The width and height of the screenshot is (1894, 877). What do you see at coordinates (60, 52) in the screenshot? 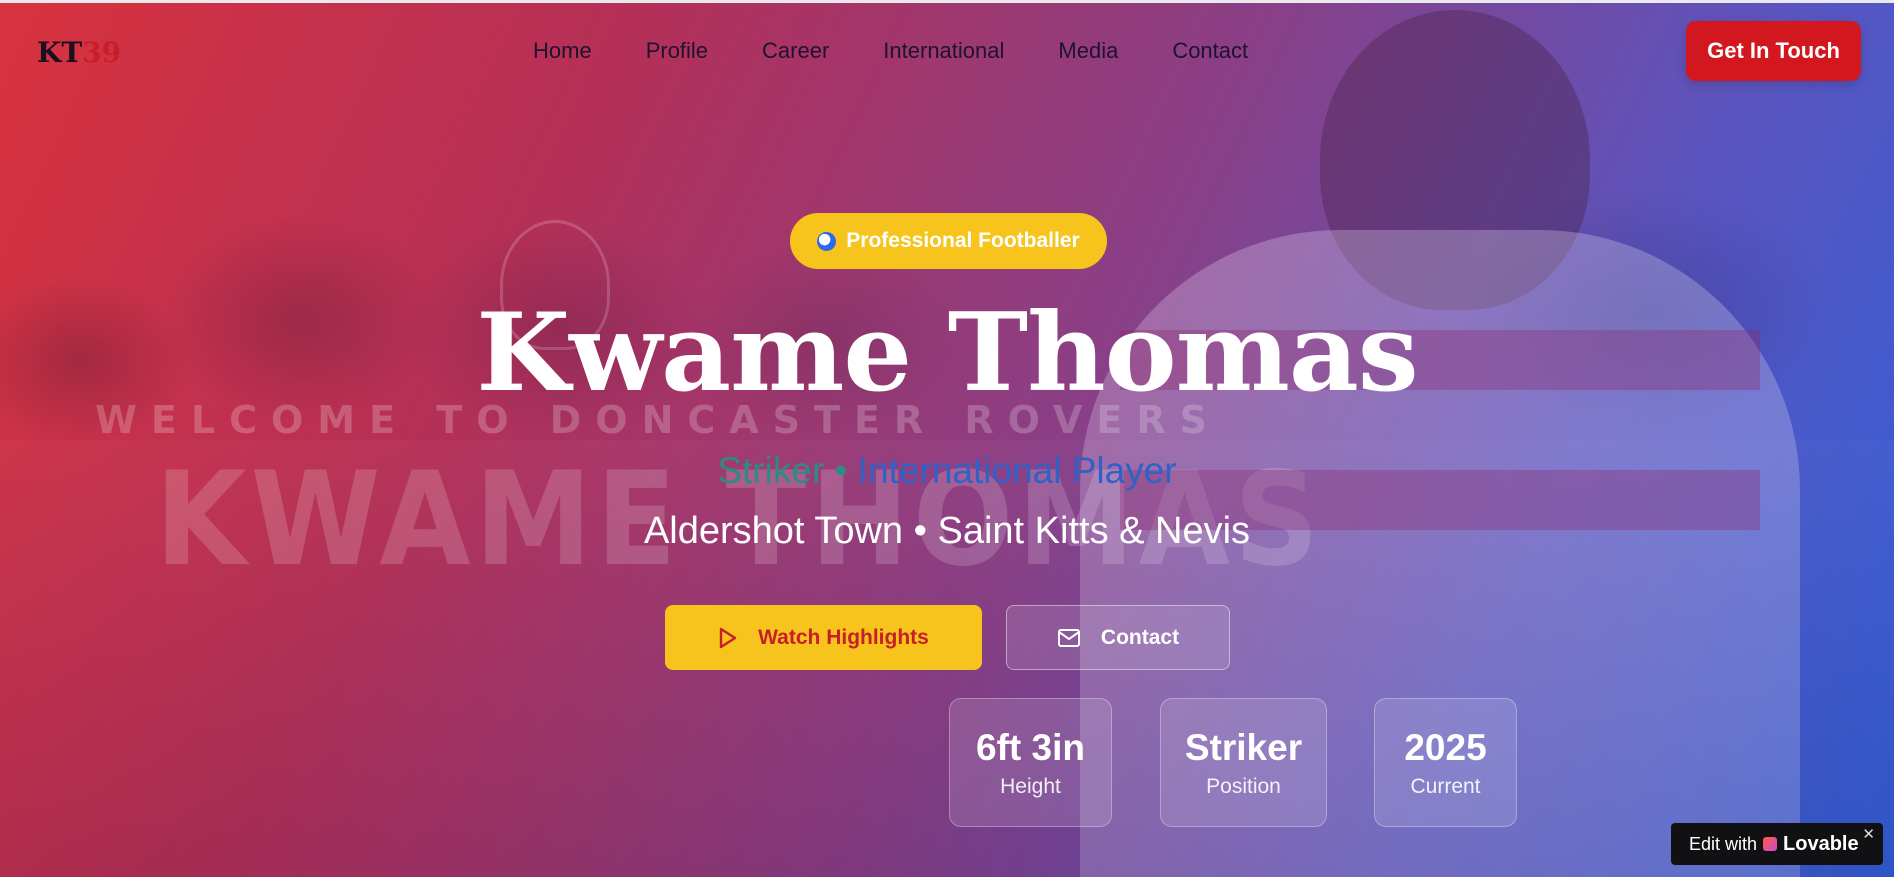
I see `logo-letters: KT` at bounding box center [60, 52].